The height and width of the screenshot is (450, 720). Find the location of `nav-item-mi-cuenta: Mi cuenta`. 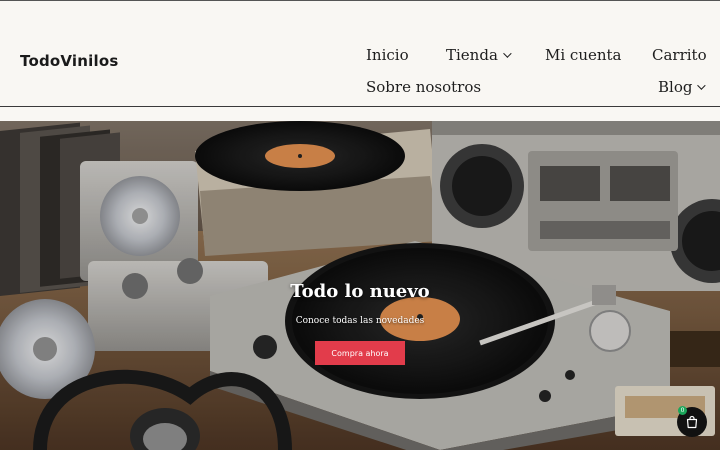

nav-item-mi-cuenta: Mi cuenta is located at coordinates (583, 55).